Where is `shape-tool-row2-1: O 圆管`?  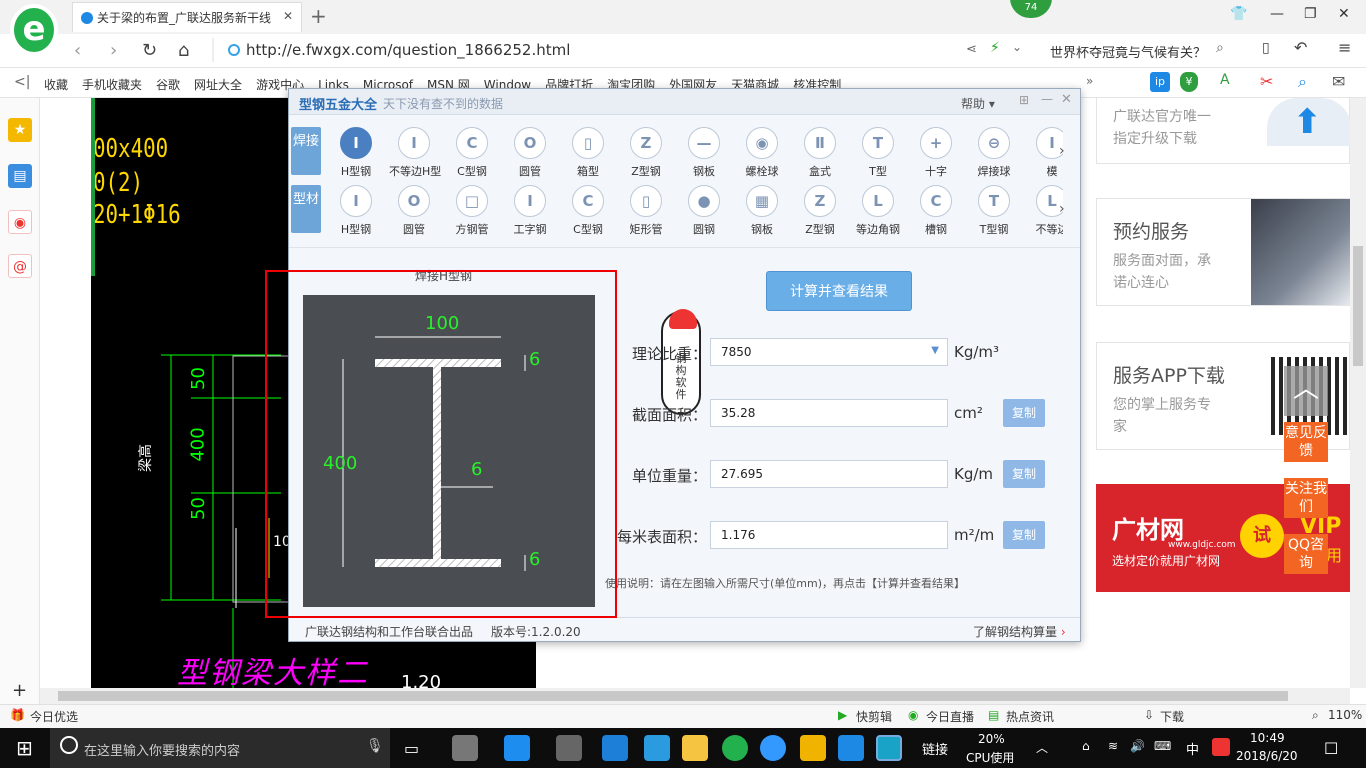 shape-tool-row2-1: O 圆管 is located at coordinates (414, 210).